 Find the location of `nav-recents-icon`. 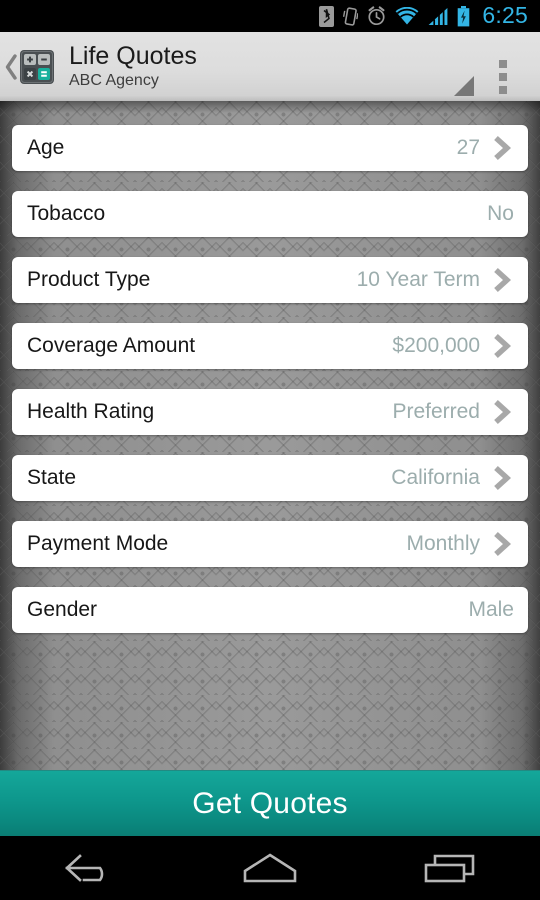

nav-recents-icon is located at coordinates (449, 868).